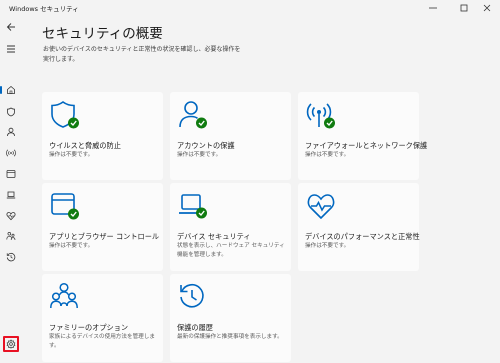  Describe the element at coordinates (102, 341) in the screenshot. I see `card-status: 家族によるデバイスの使用方法を管理します。` at that location.